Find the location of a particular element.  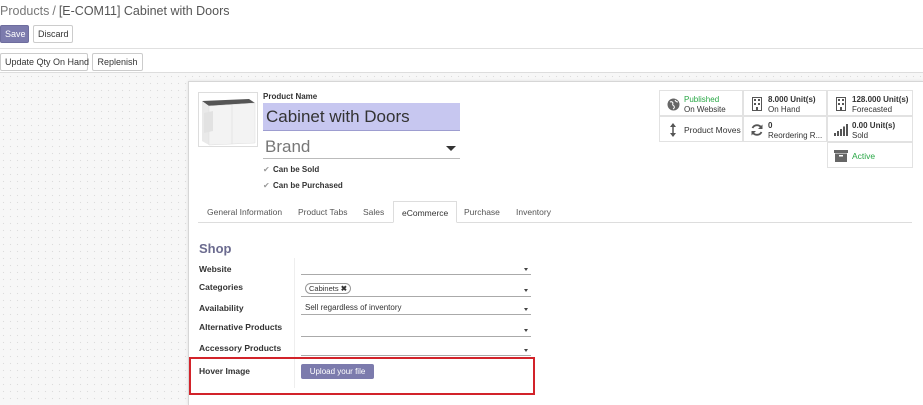

on-hand-value: 8.000 Unit(s) is located at coordinates (792, 99).